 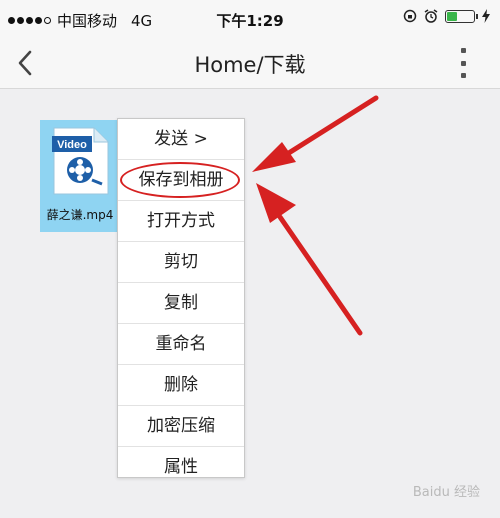 What do you see at coordinates (80, 161) in the screenshot?
I see `video-file-icon: Video` at bounding box center [80, 161].